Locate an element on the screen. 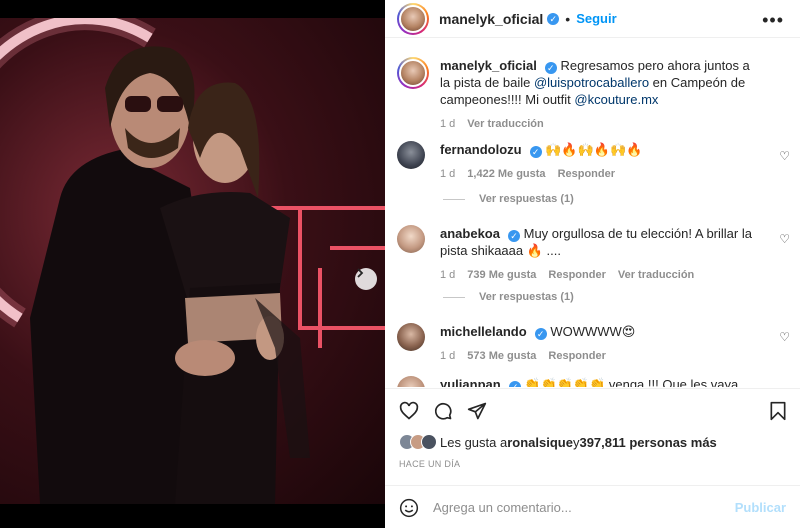  more-options-icon: ••• is located at coordinates (773, 20).